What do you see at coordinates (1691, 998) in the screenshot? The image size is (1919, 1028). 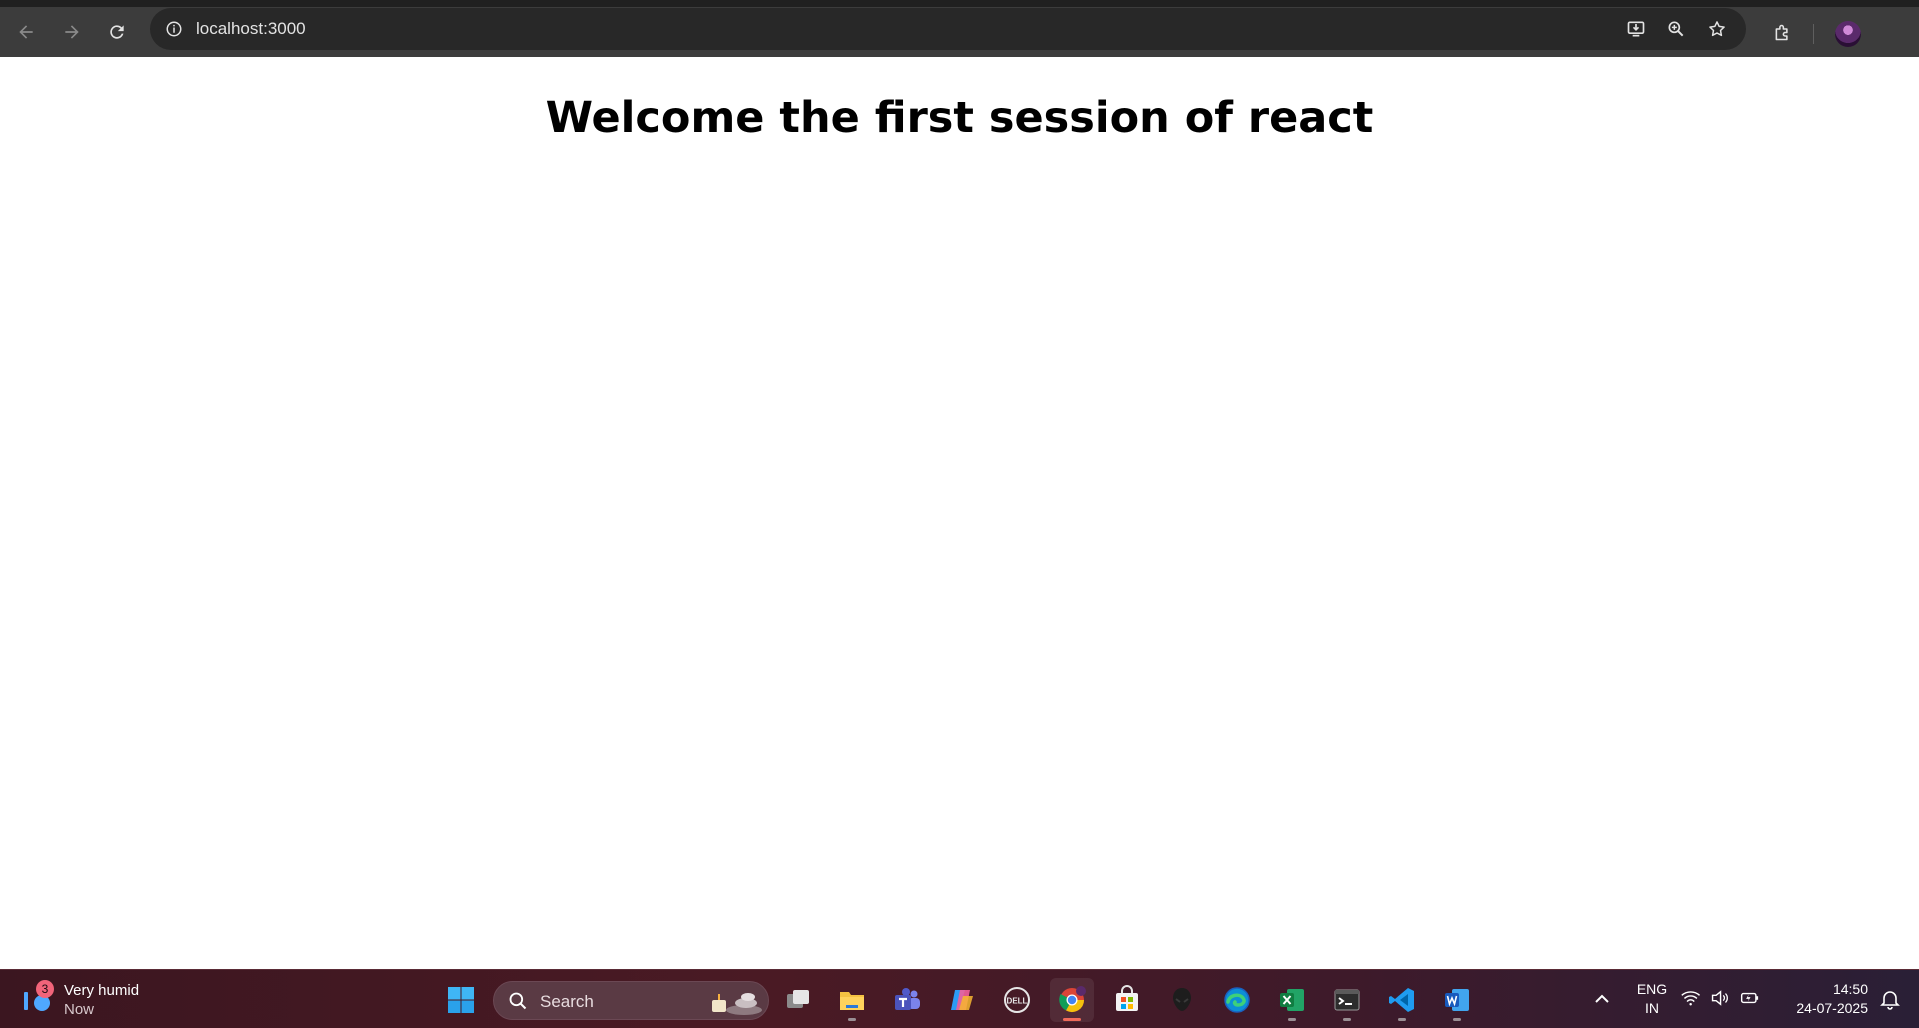 I see `wifi-icon` at bounding box center [1691, 998].